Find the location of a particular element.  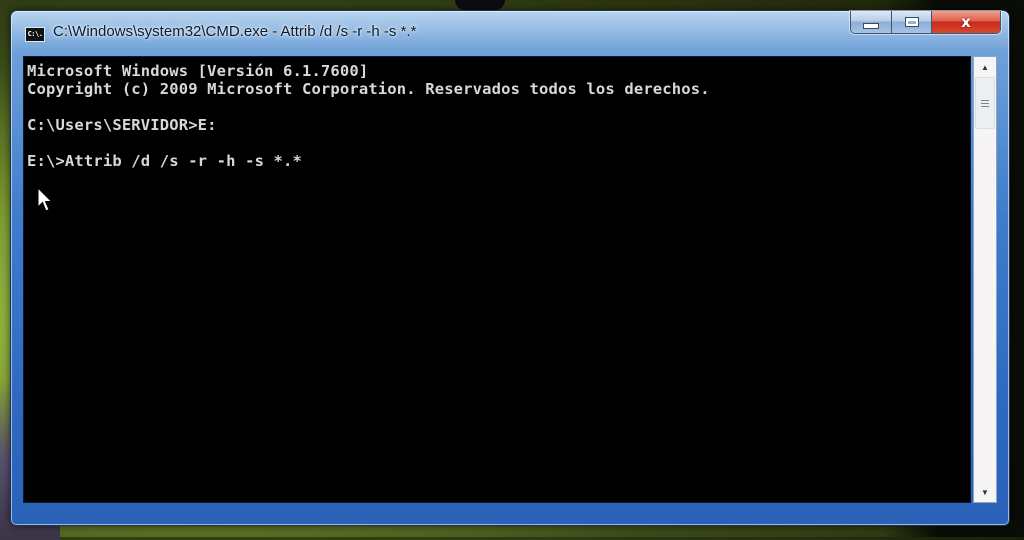

maximize-button is located at coordinates (912, 22).